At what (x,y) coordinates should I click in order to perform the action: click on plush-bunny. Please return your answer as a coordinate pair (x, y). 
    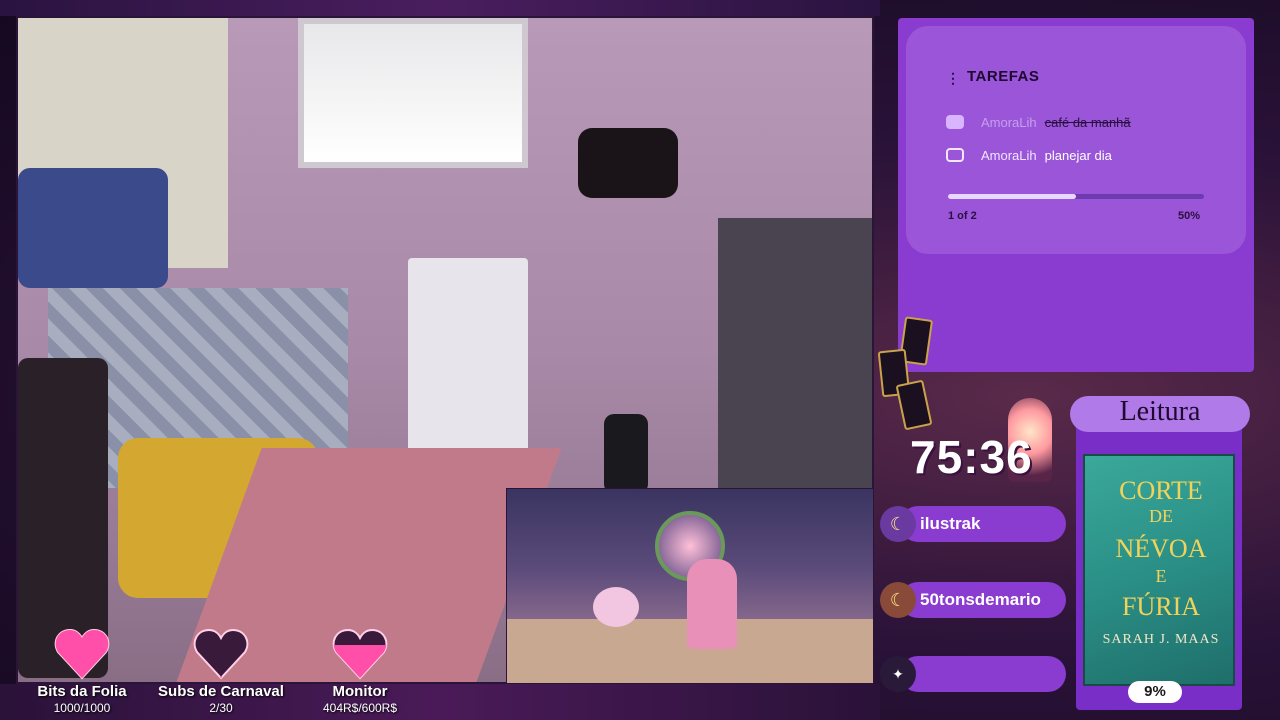
    Looking at the image, I should click on (616, 607).